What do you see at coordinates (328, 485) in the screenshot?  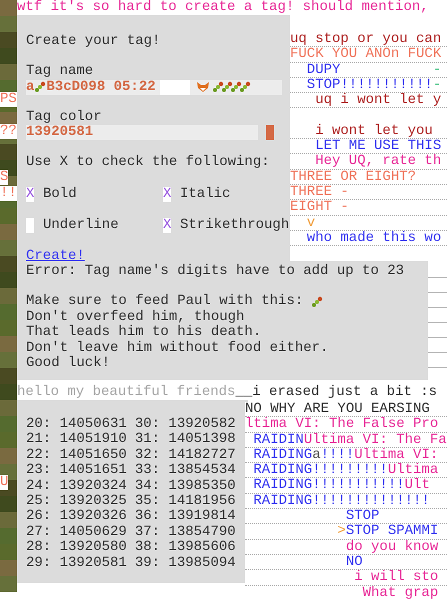 I see `wall-text: RAIDING!!!!!!!!!!!` at bounding box center [328, 485].